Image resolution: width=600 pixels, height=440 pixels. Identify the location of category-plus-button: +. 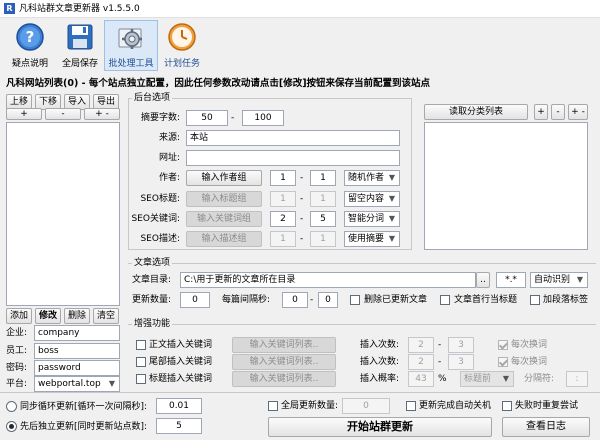
(541, 112).